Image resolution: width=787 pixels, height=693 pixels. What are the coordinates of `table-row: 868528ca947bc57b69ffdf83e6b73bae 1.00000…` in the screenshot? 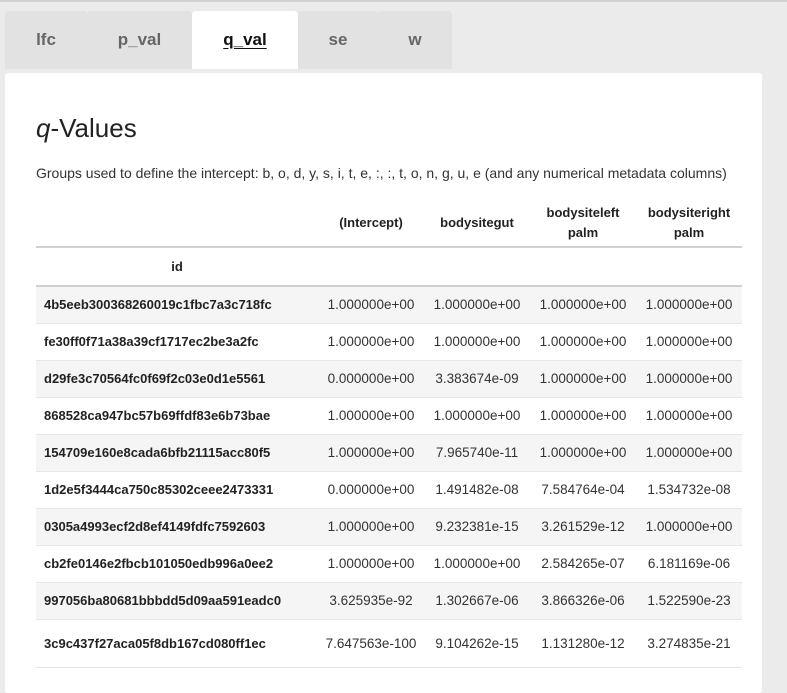 It's located at (389, 415).